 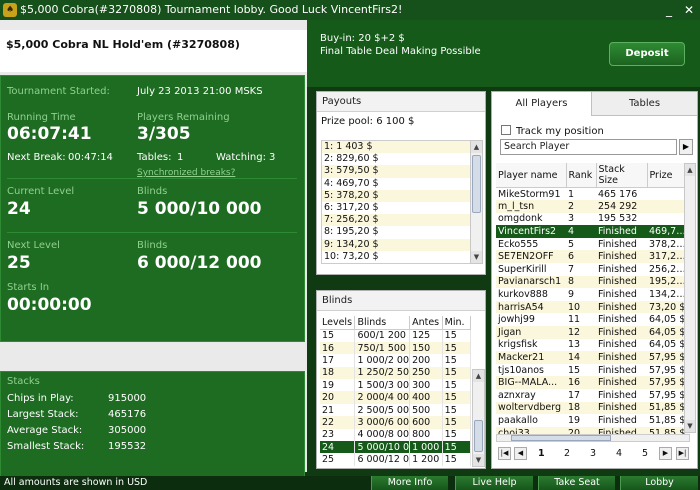 I want to click on col-levels: Levels, so click(x=338, y=323).